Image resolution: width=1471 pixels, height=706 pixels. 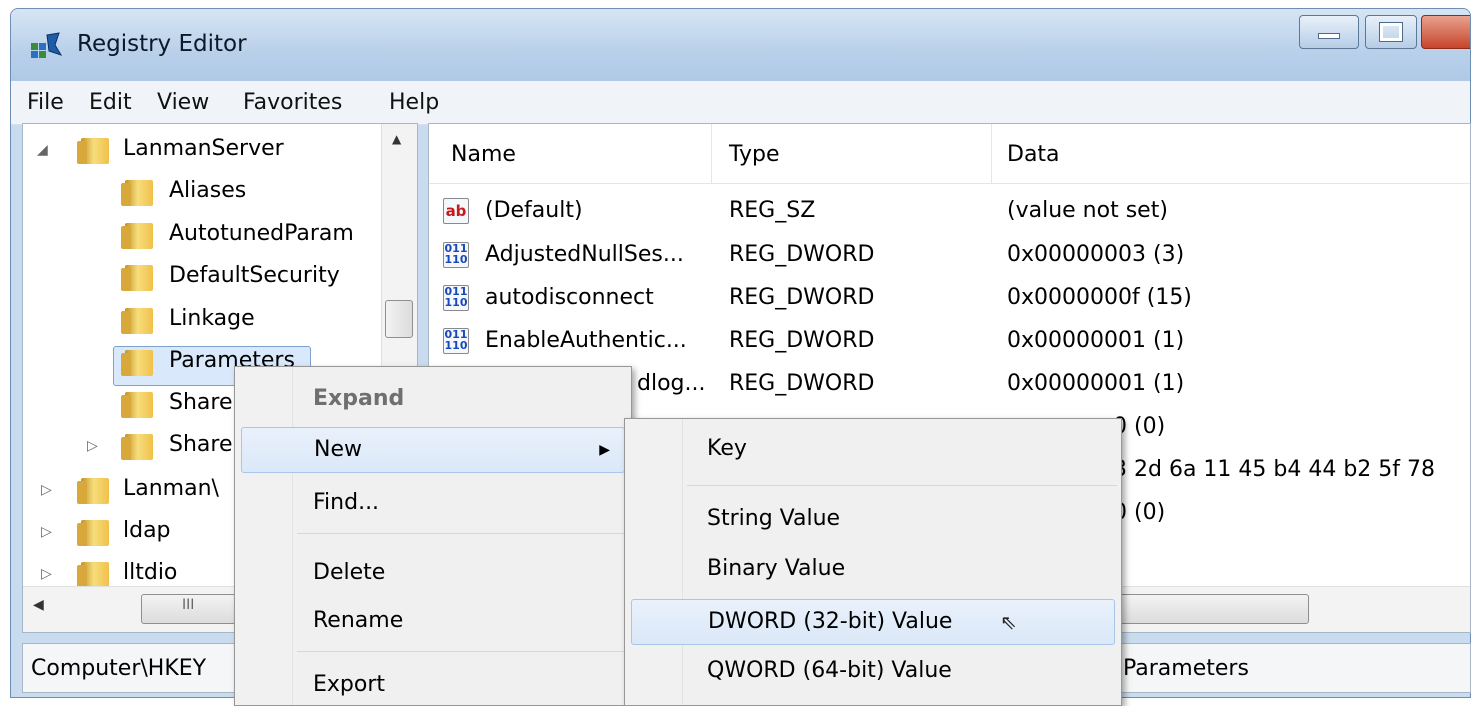 I want to click on status-path-start: Computer\HKEY, so click(x=119, y=668).